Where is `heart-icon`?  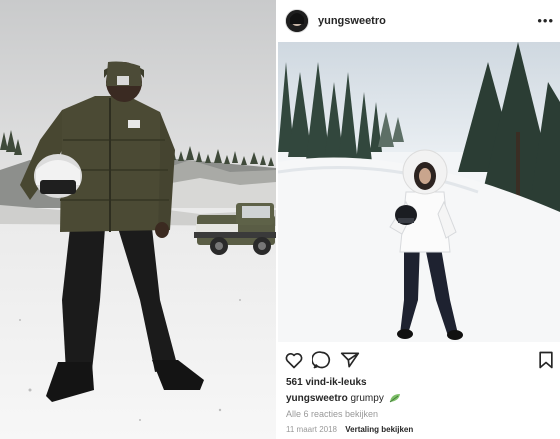 heart-icon is located at coordinates (294, 360).